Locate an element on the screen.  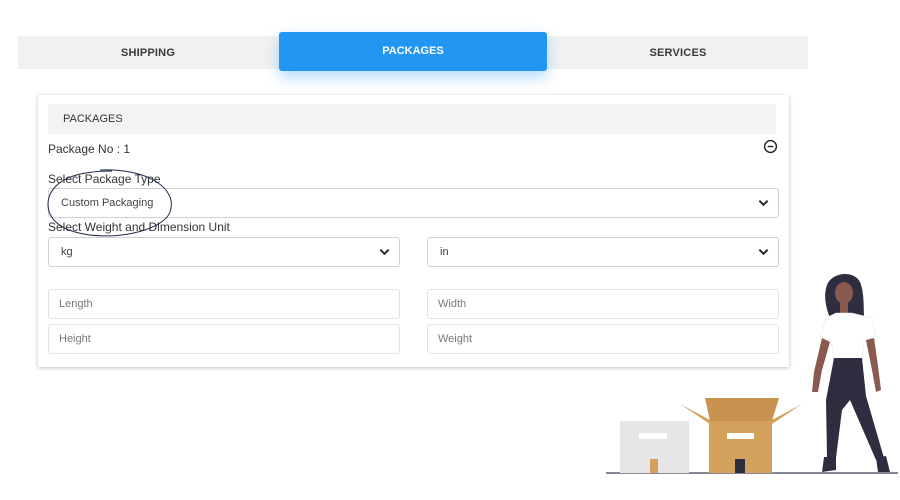
tab-services: SERVICES is located at coordinates (678, 52).